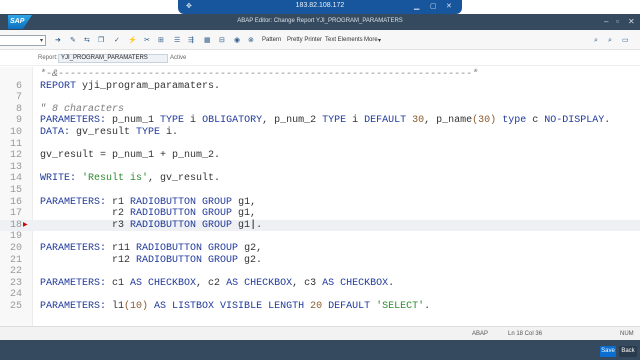 This screenshot has height=360, width=640. What do you see at coordinates (320, 190) in the screenshot?
I see `code-line: 15` at bounding box center [320, 190].